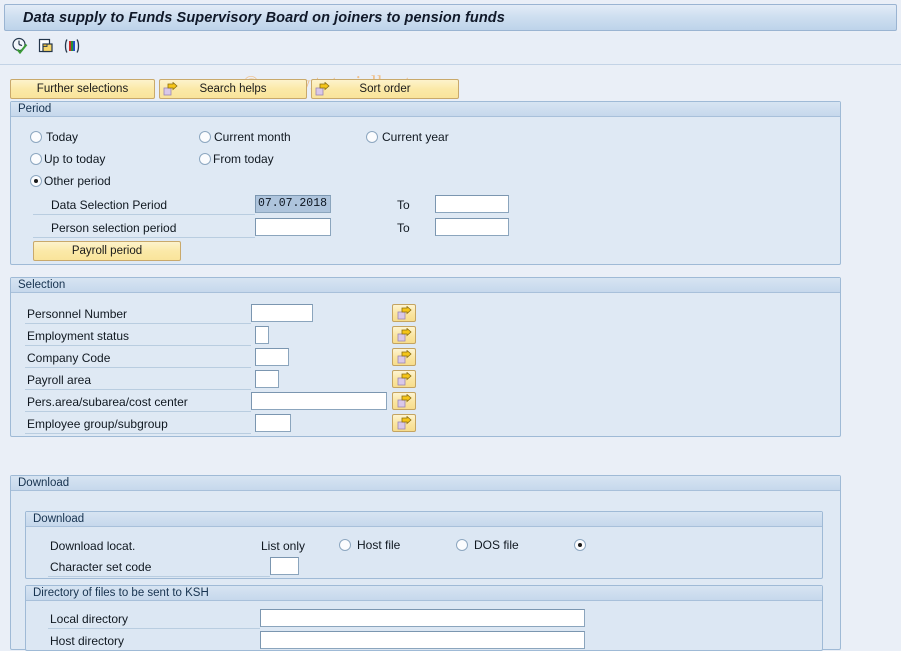  I want to click on employment-status-field, so click(262, 335).